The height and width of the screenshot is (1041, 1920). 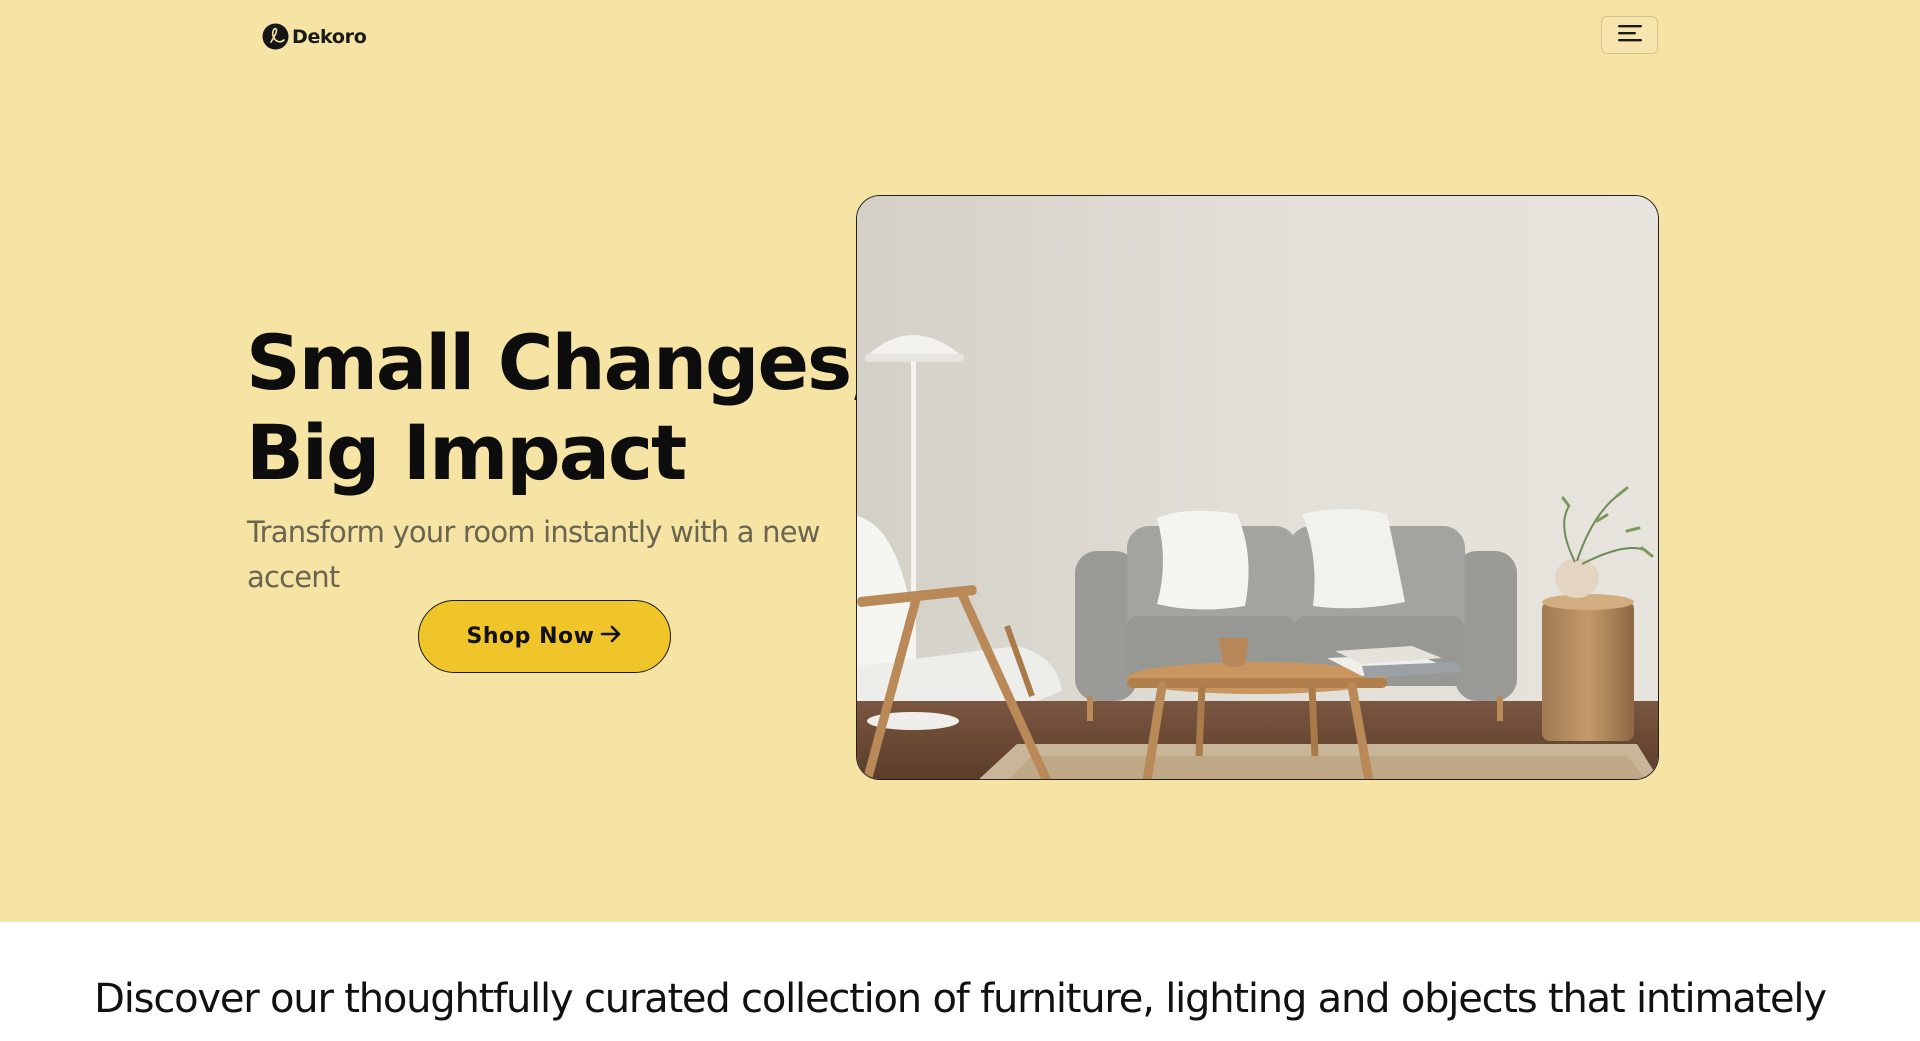 I want to click on shop-now-button: Shop Now, so click(x=544, y=636).